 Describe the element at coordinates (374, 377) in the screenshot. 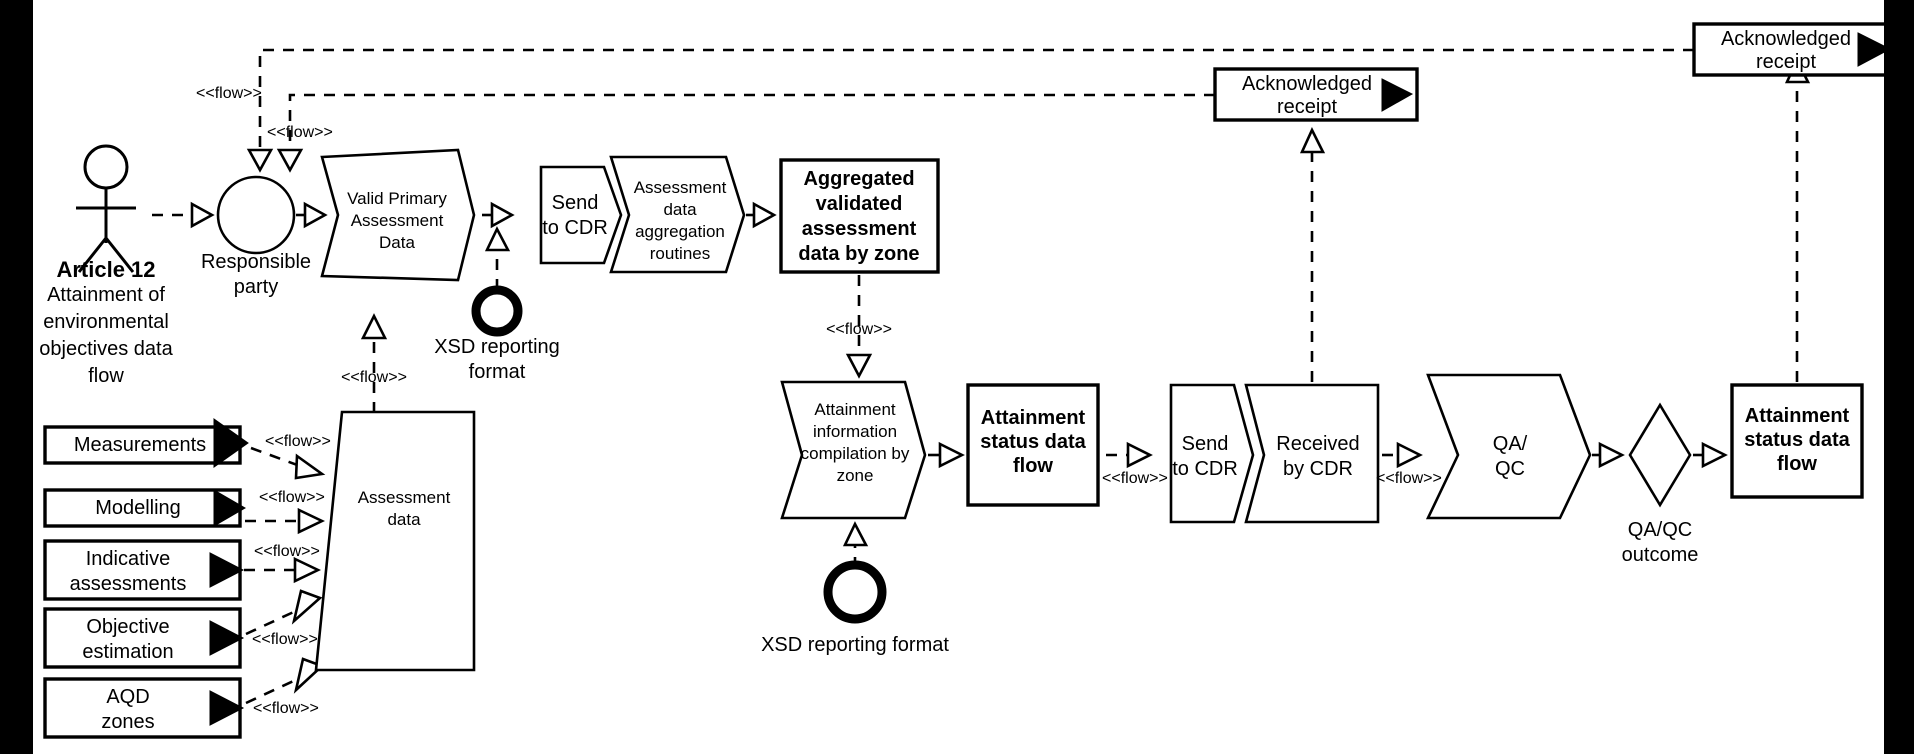

I see `flow-label-xsd-to-valid: <<flow>>` at that location.